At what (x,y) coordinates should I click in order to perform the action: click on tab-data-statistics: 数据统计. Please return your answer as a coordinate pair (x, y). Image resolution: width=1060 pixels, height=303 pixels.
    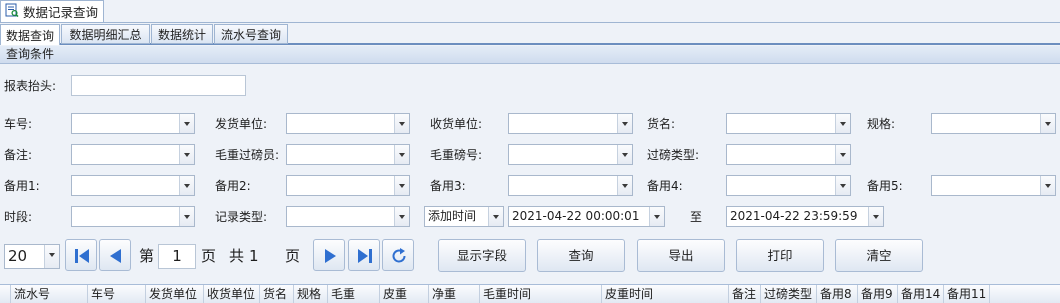
    Looking at the image, I should click on (182, 34).